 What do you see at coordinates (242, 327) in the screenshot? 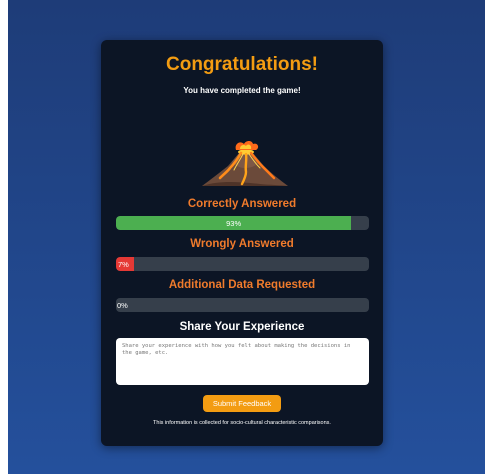
I see `share-experience-title: Share Your Experience` at bounding box center [242, 327].